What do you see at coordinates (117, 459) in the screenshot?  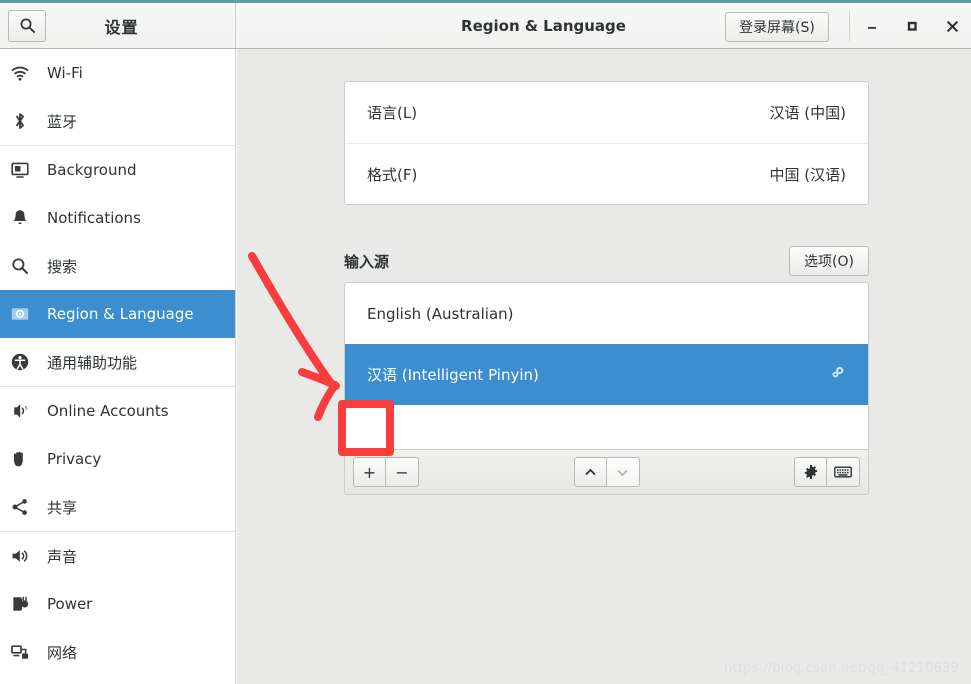 I see `sidebar-item-privacy: Privacy` at bounding box center [117, 459].